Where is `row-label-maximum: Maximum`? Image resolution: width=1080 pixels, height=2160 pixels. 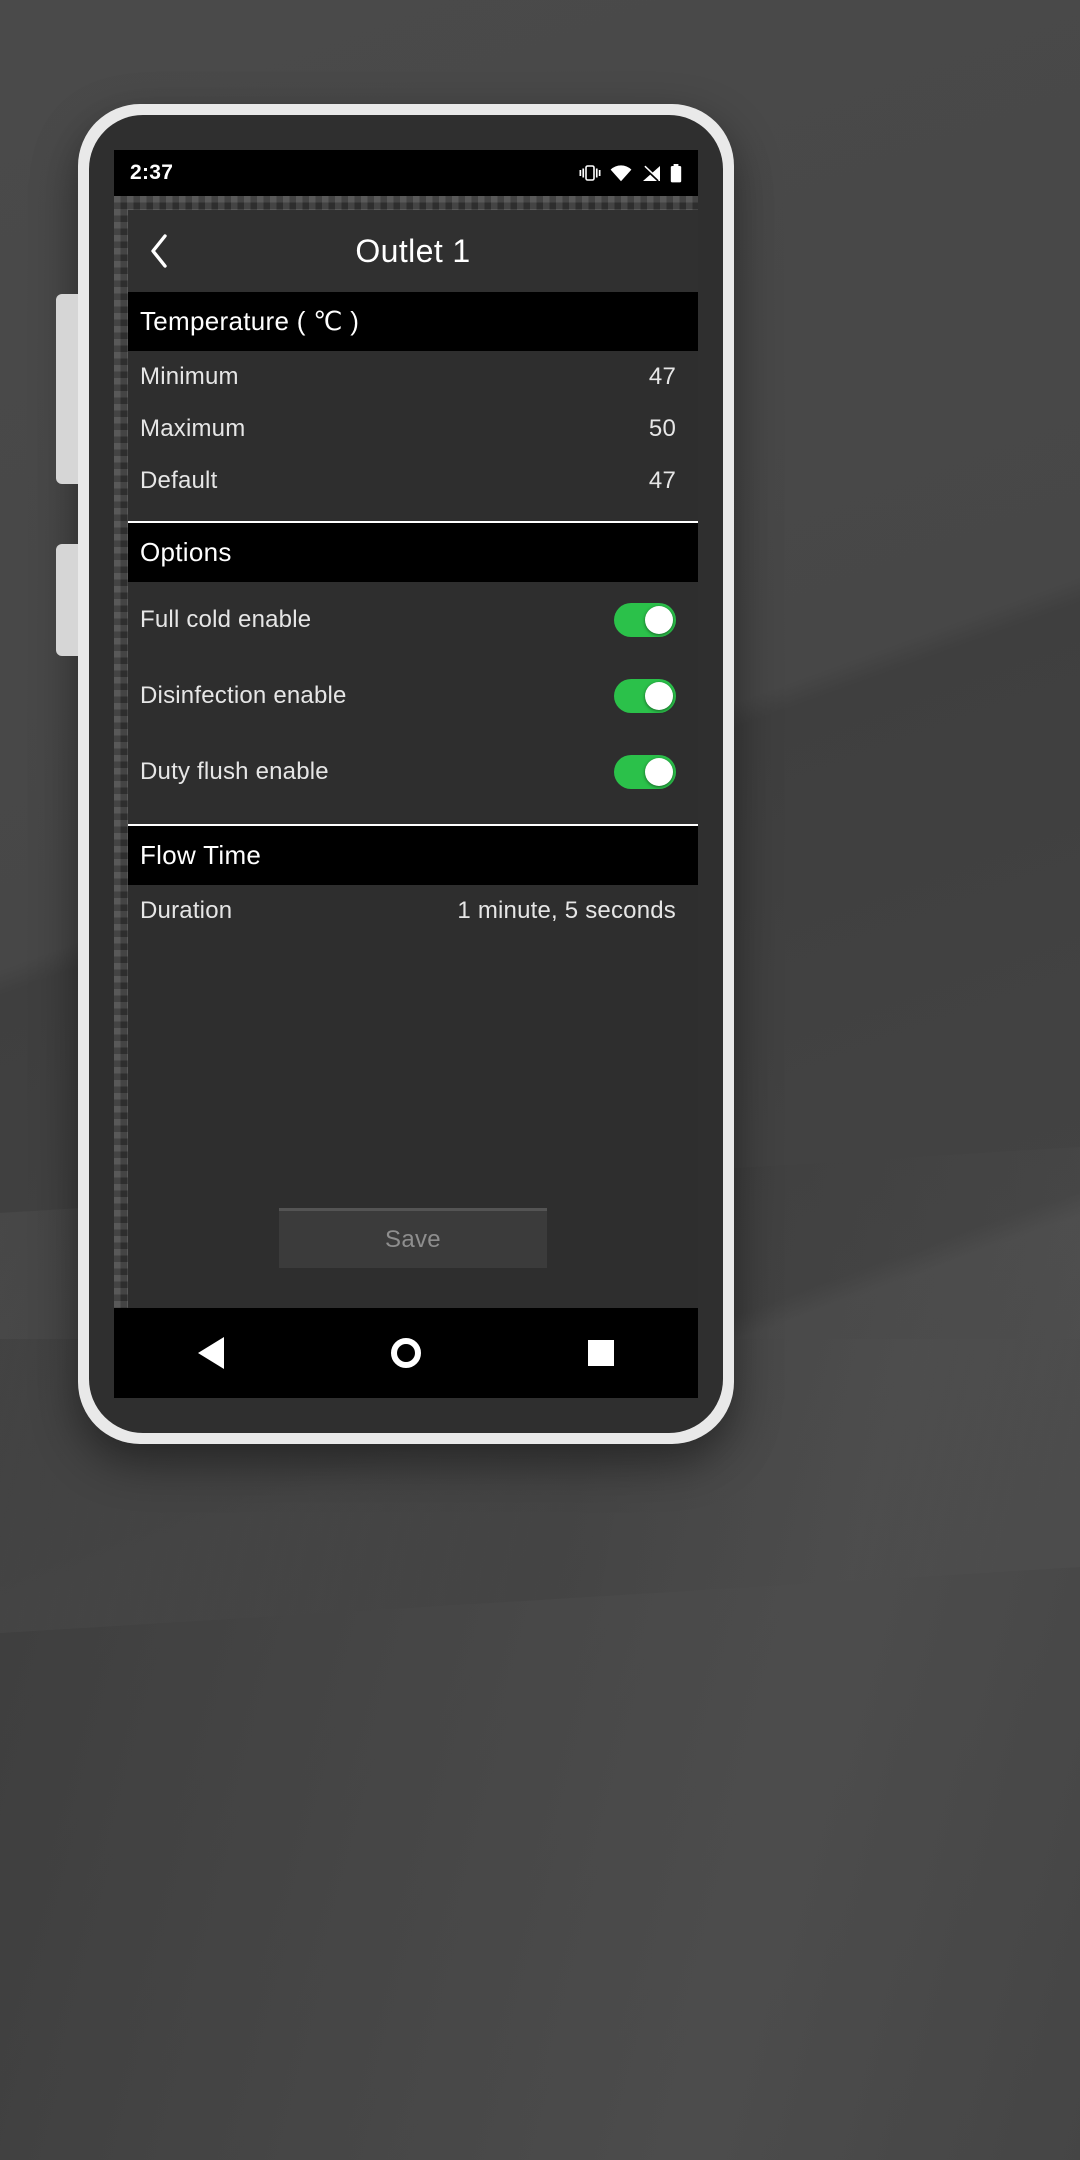 row-label-maximum: Maximum is located at coordinates (193, 428).